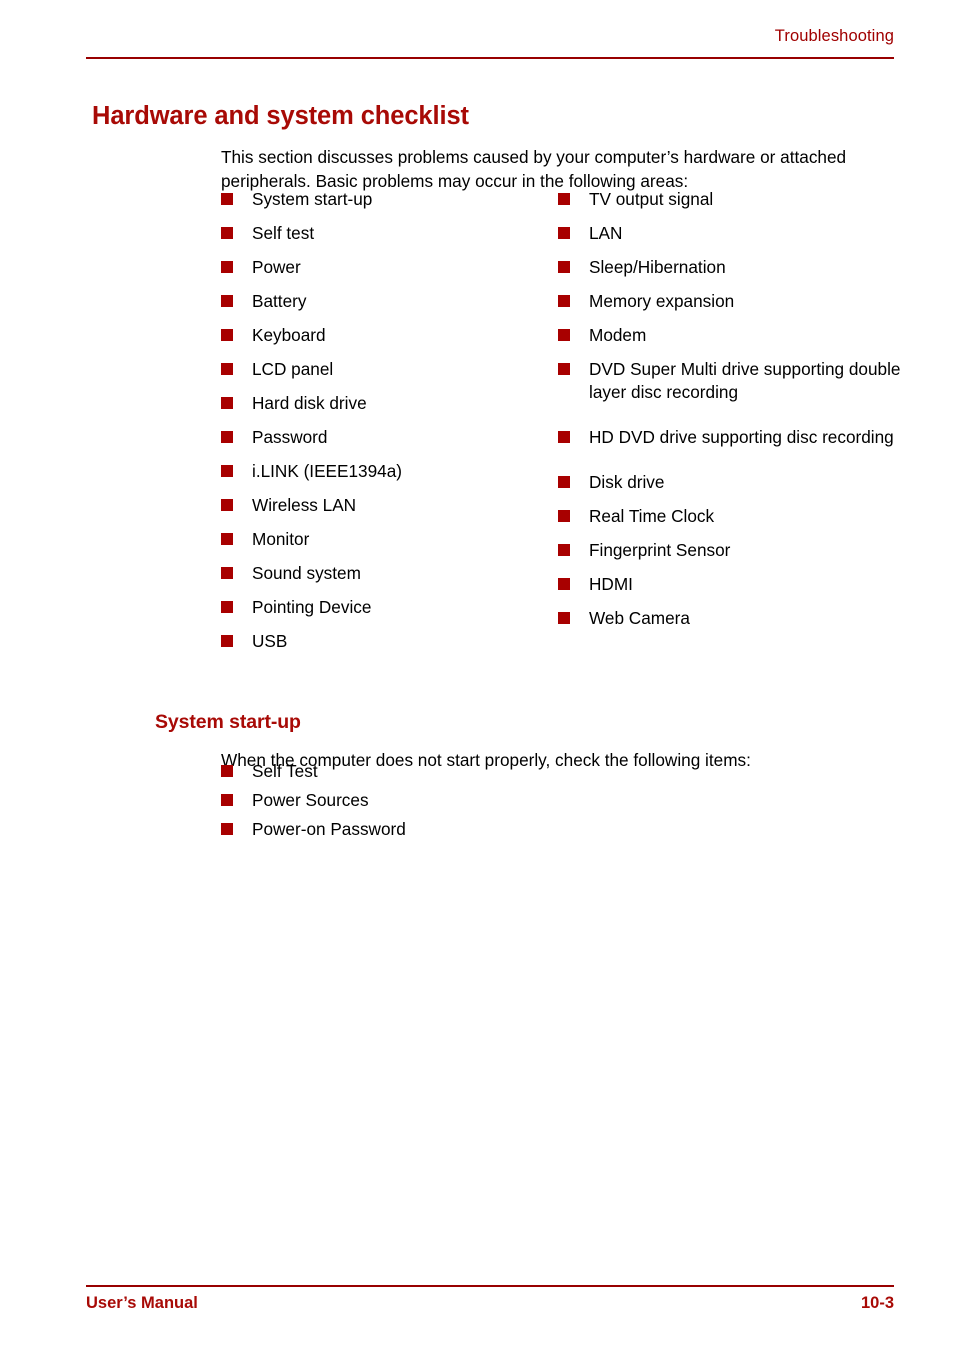 This screenshot has width=954, height=1351. Describe the element at coordinates (381, 335) in the screenshot. I see `list-item: Keyboard` at that location.